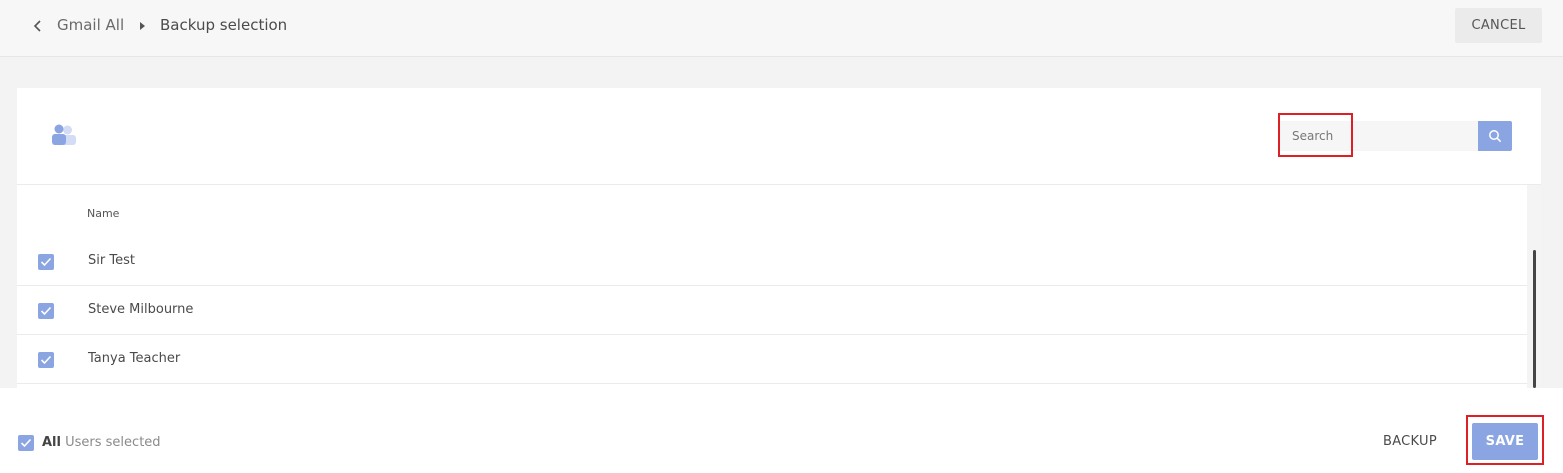 The height and width of the screenshot is (473, 1563). Describe the element at coordinates (779, 184) in the screenshot. I see `divider` at that location.